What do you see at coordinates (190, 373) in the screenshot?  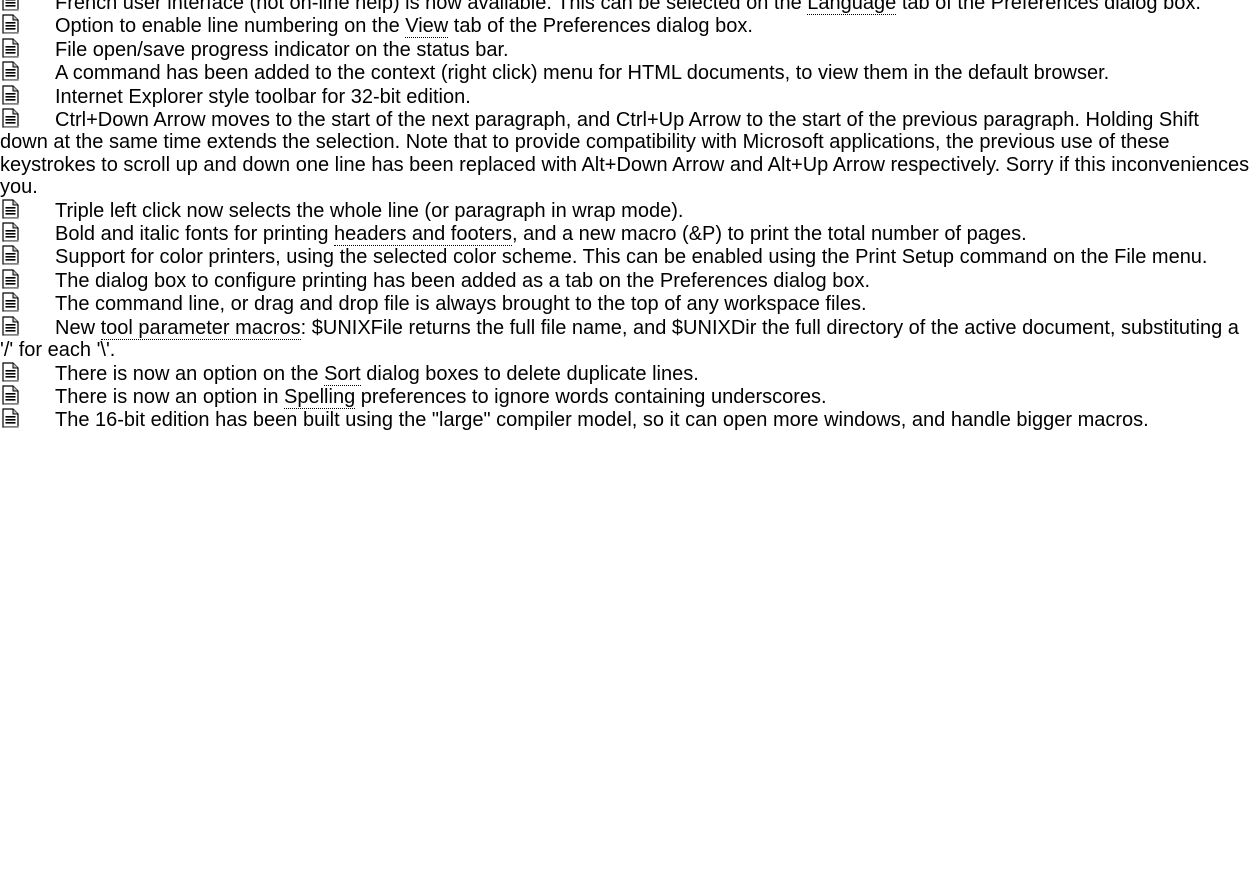 I see `item-text: There is now an option on the` at bounding box center [190, 373].